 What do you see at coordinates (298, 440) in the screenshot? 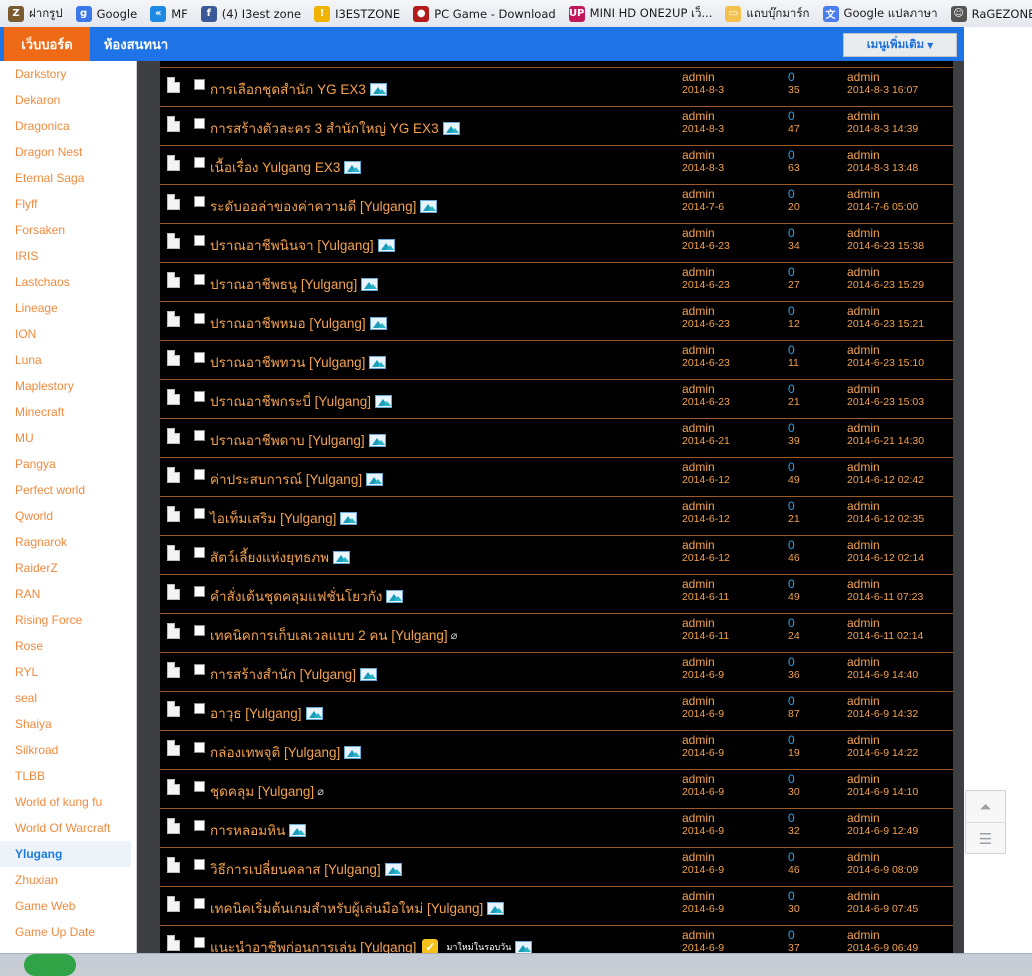
I see `thread-title-link: ปราณอาชีพดาบ [Yulgang]` at bounding box center [298, 440].